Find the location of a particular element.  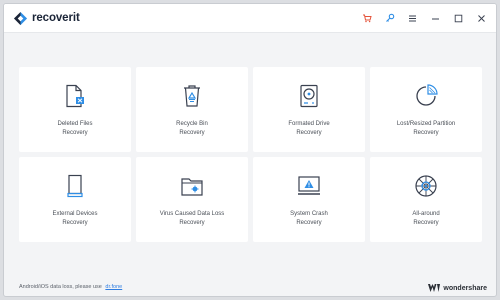

menu-button is located at coordinates (412, 18).